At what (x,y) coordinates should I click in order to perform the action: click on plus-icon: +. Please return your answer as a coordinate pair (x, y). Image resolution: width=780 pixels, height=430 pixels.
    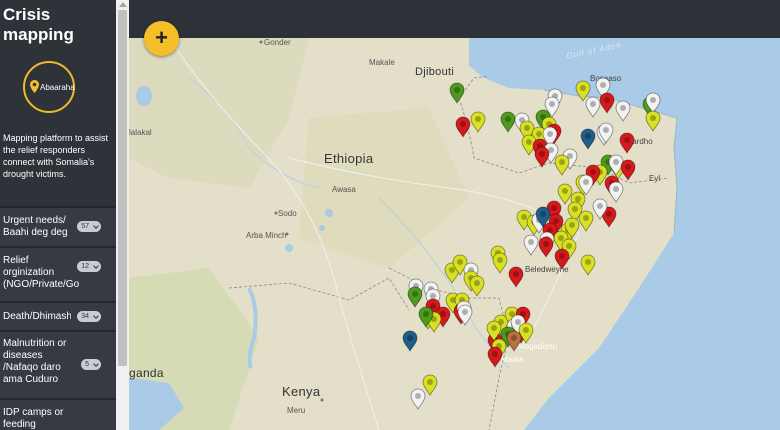
    Looking at the image, I should click on (161, 37).